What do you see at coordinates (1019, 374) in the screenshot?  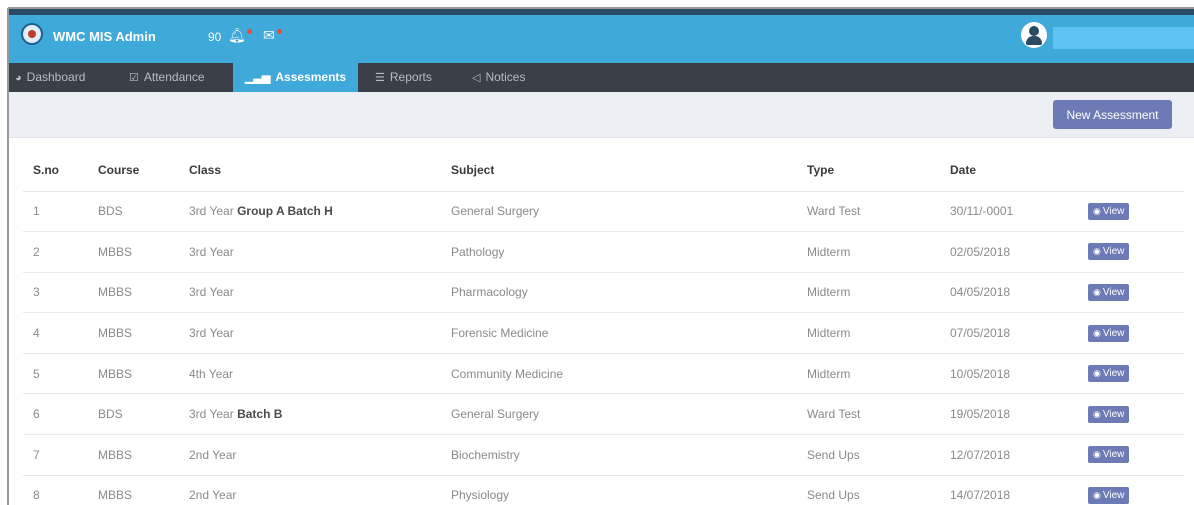 I see `cell-date: 10/05/2018` at bounding box center [1019, 374].